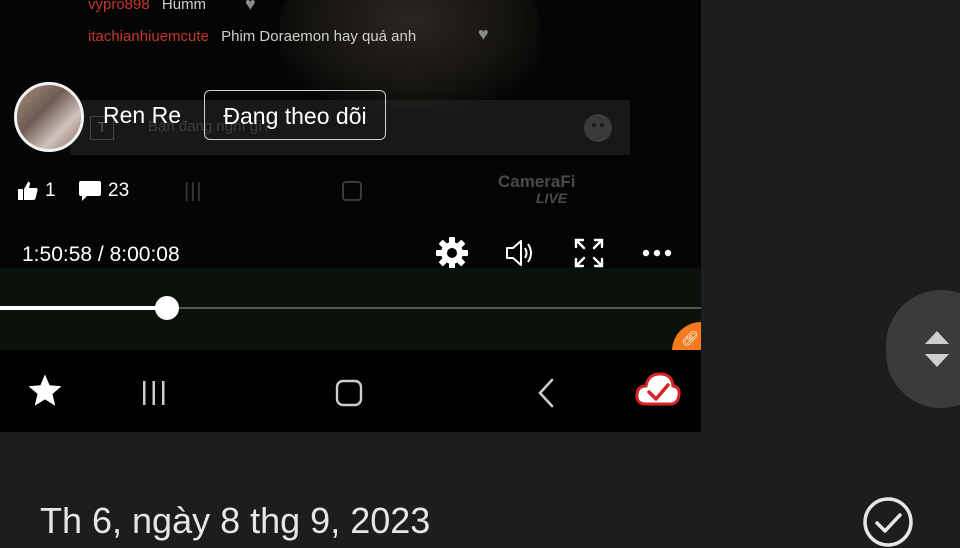 This screenshot has width=960, height=548. I want to click on streamer-name: Ren Re, so click(142, 115).